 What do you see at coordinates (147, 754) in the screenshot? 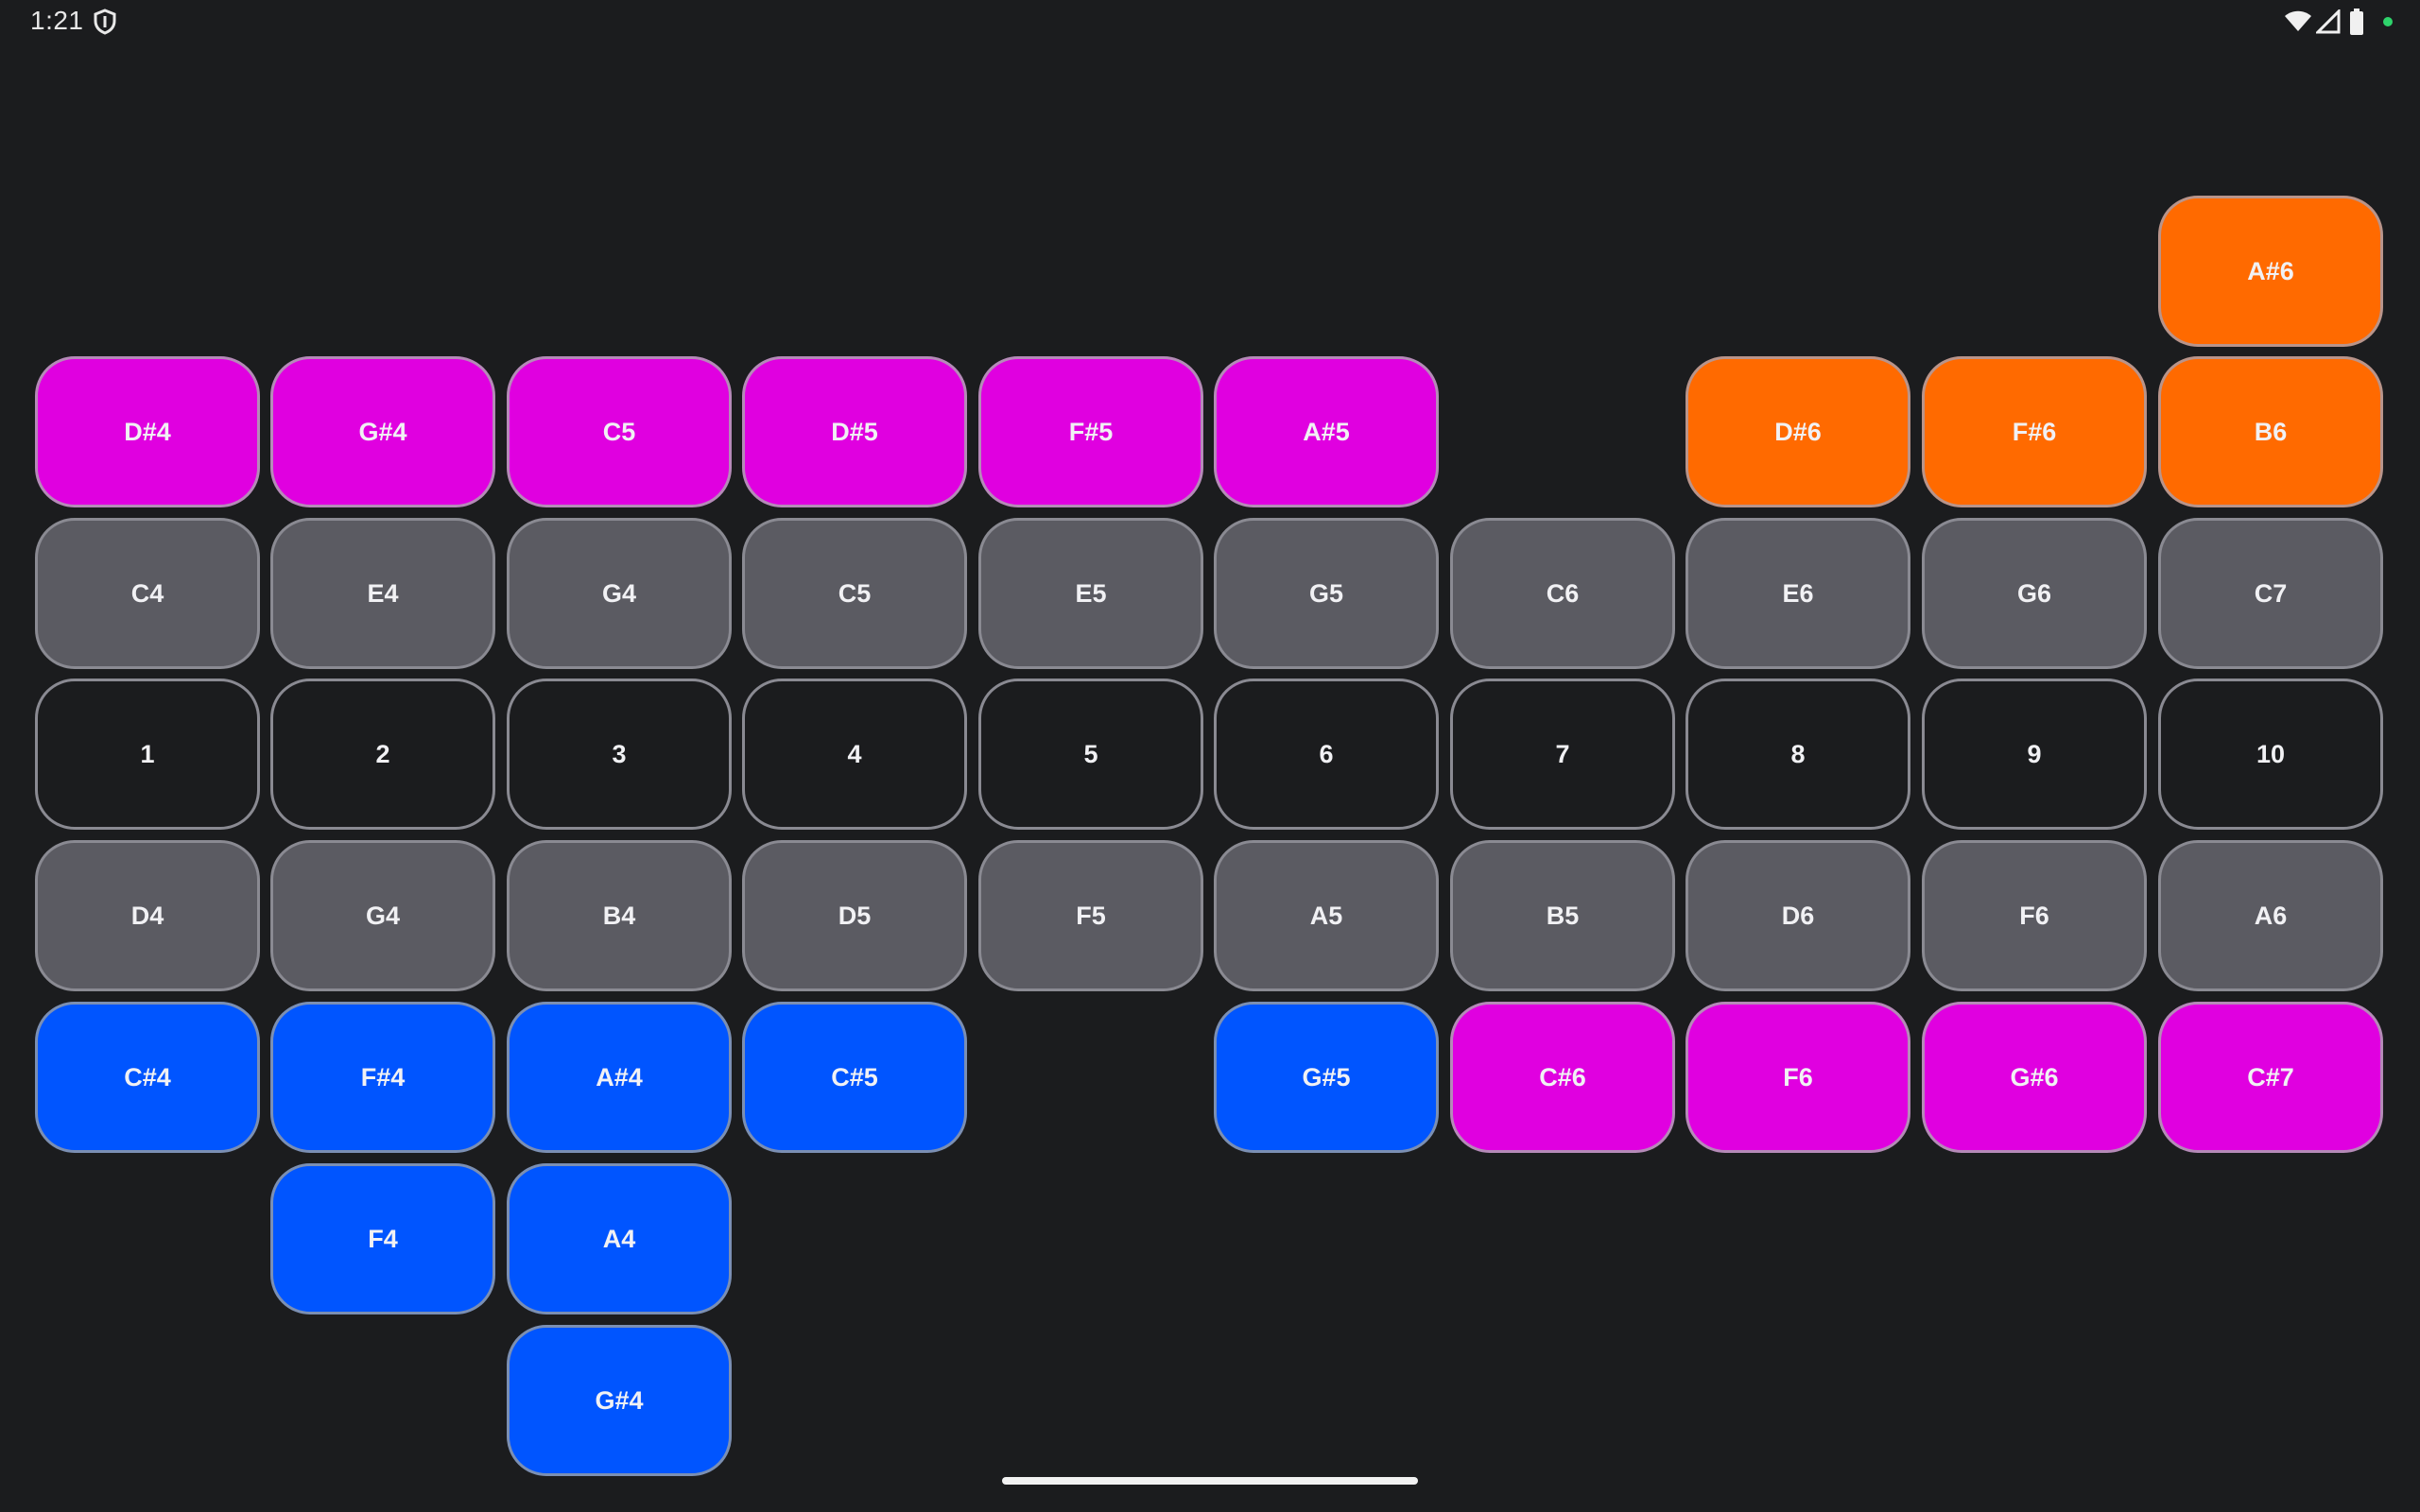
I see `pad-number-1: 1` at bounding box center [147, 754].